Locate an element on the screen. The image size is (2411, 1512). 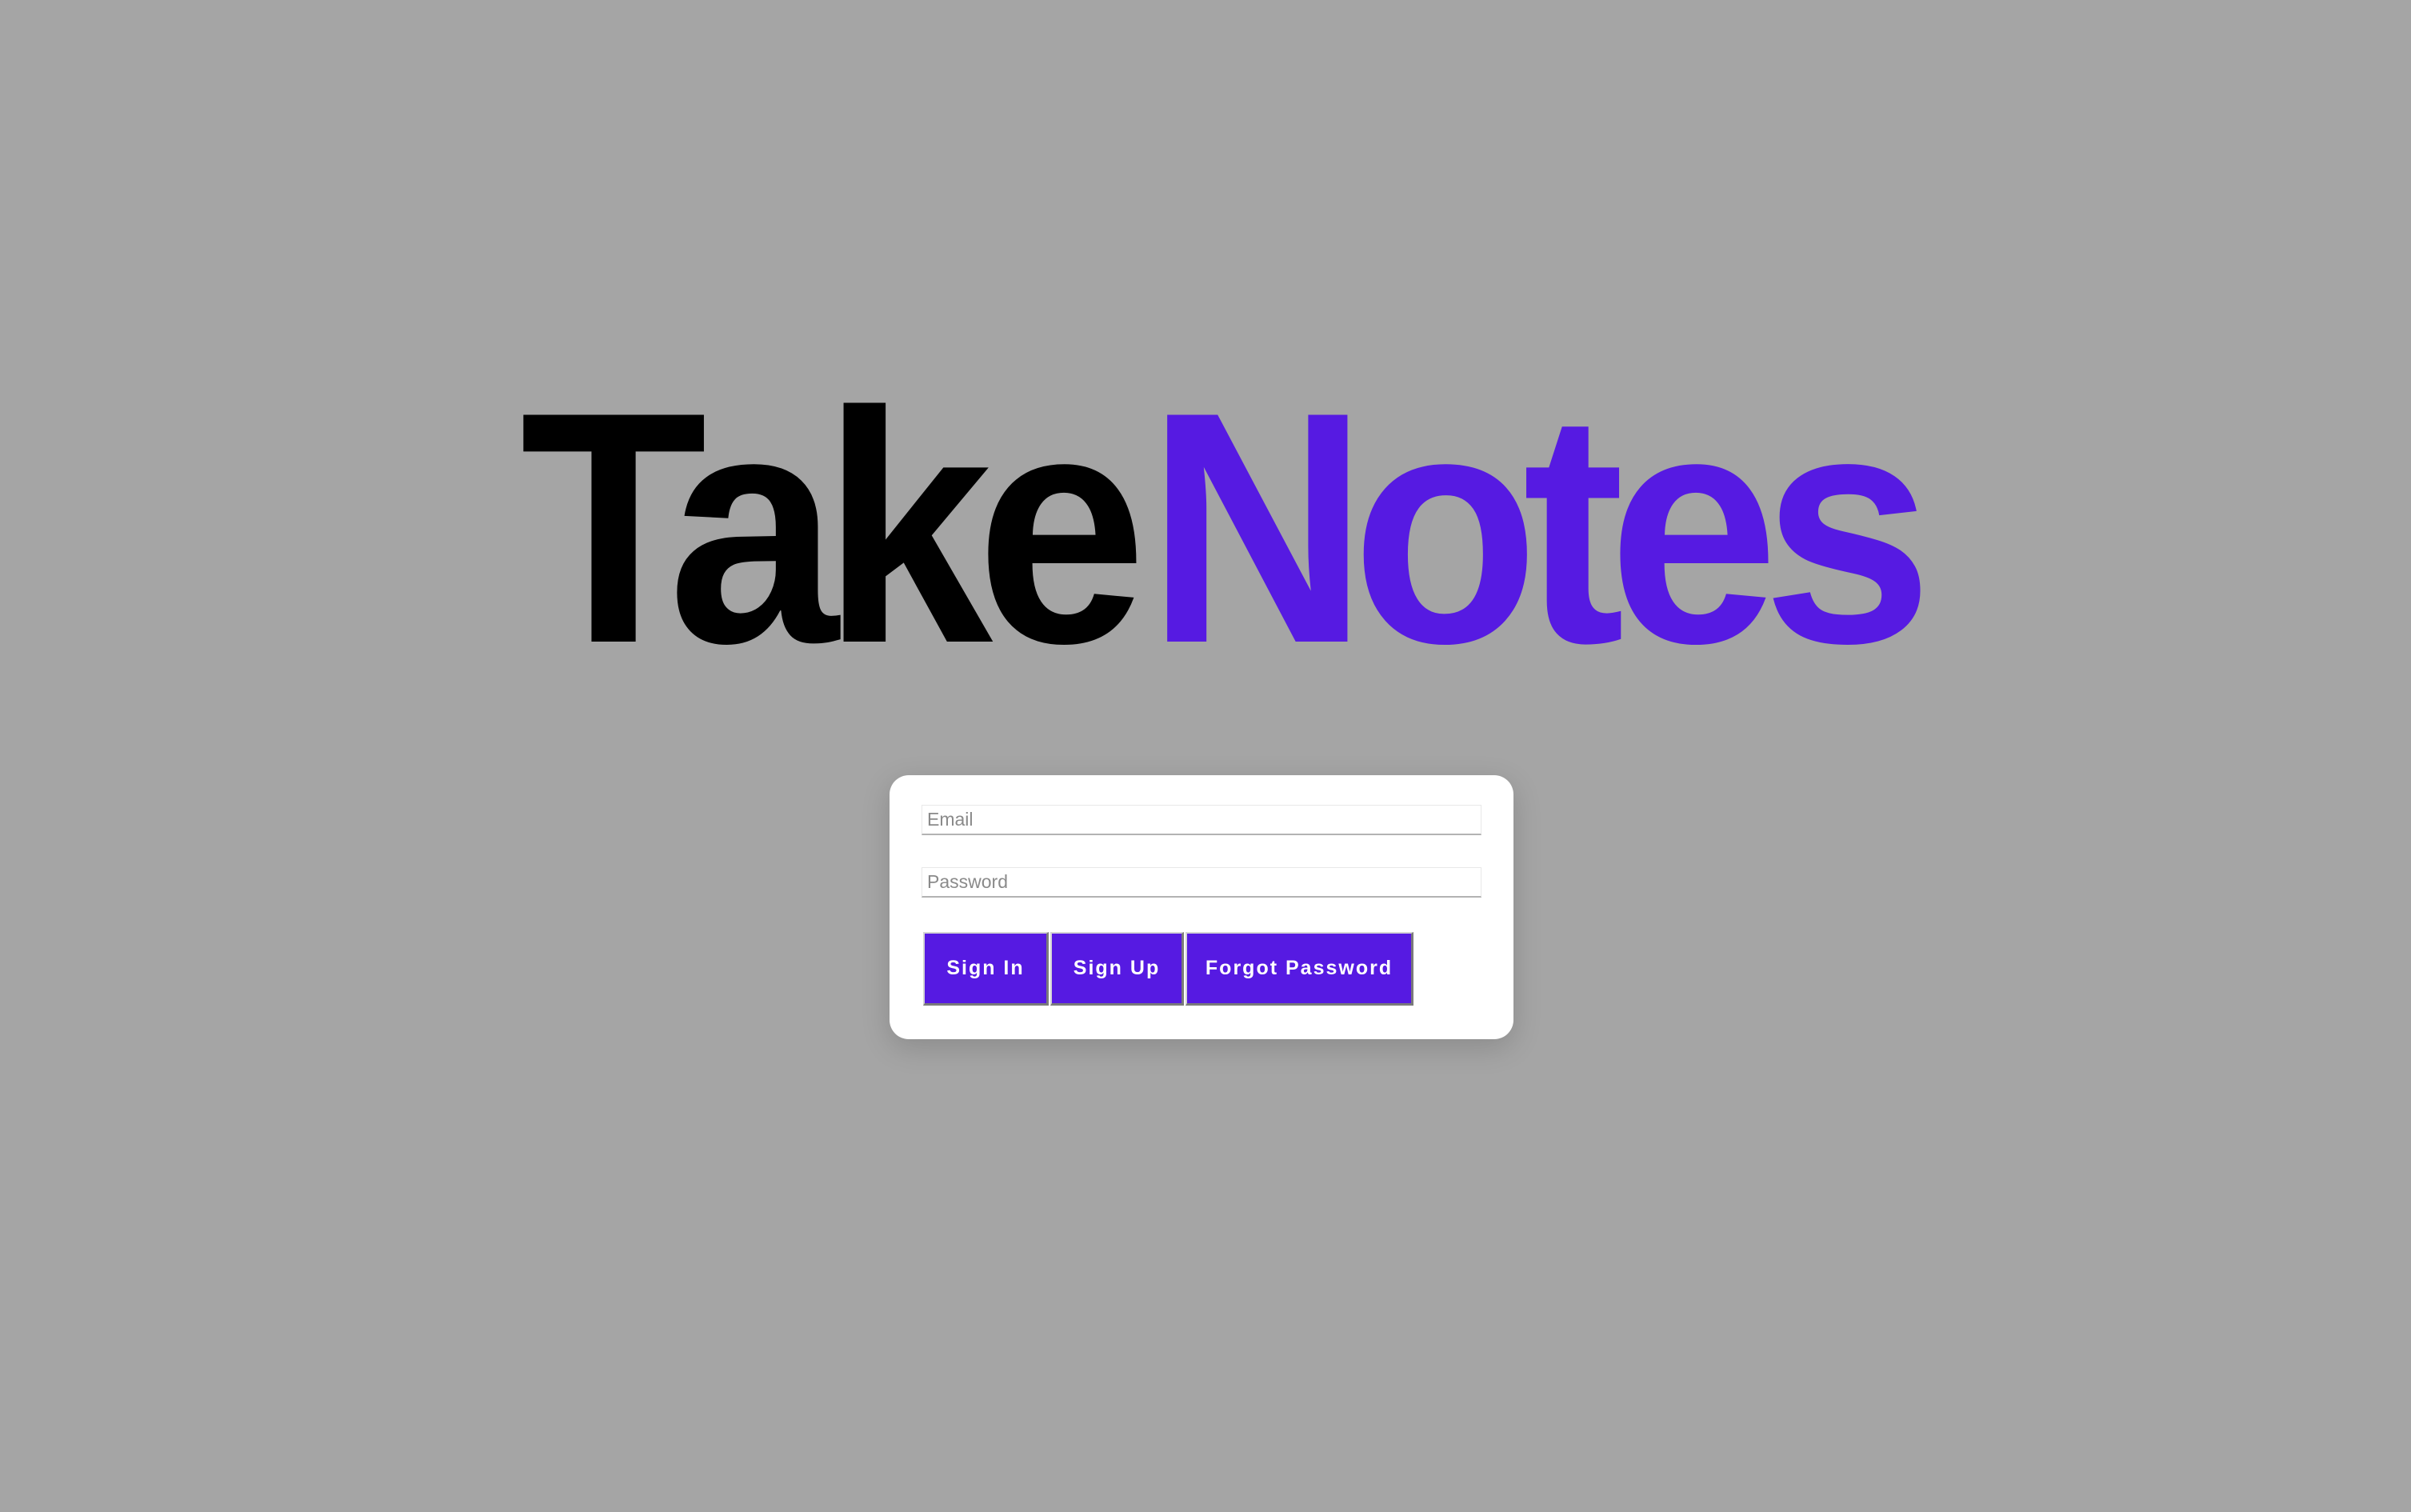
login-card: Sign In Sign Up Forgot Password is located at coordinates (1201, 907).